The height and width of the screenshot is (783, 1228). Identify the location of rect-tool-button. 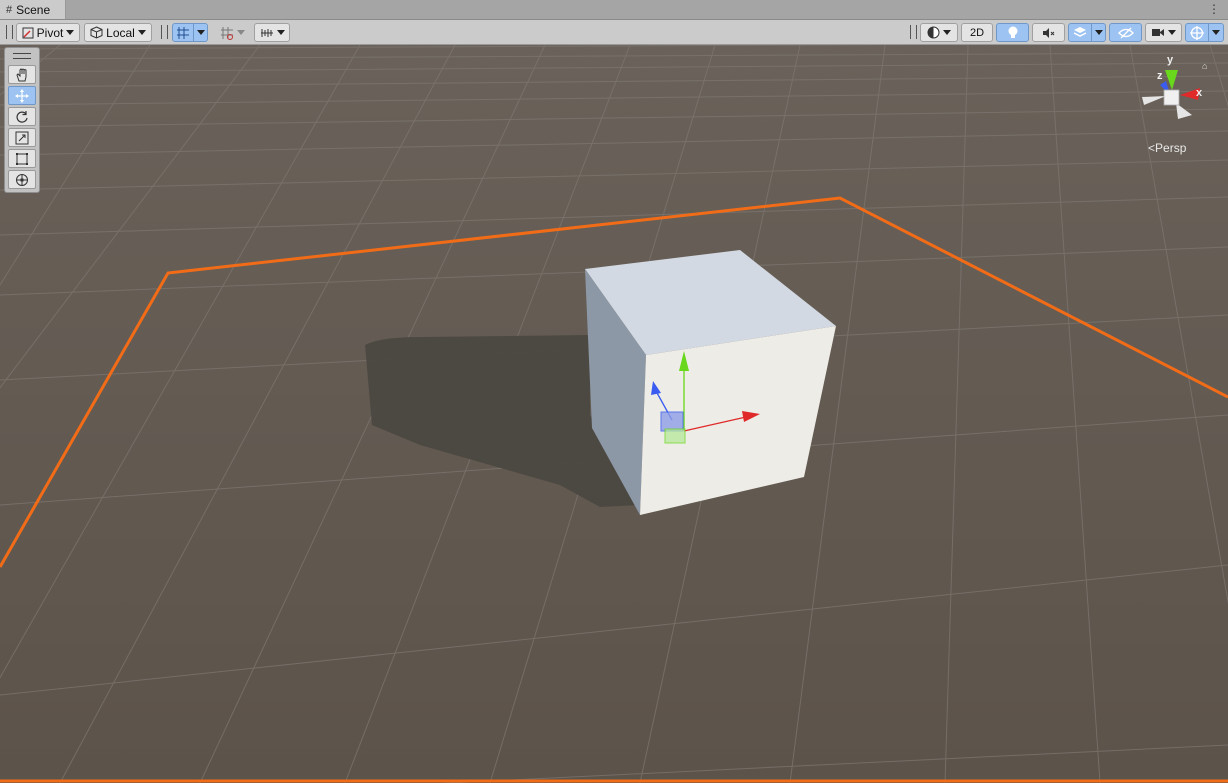
(22, 158).